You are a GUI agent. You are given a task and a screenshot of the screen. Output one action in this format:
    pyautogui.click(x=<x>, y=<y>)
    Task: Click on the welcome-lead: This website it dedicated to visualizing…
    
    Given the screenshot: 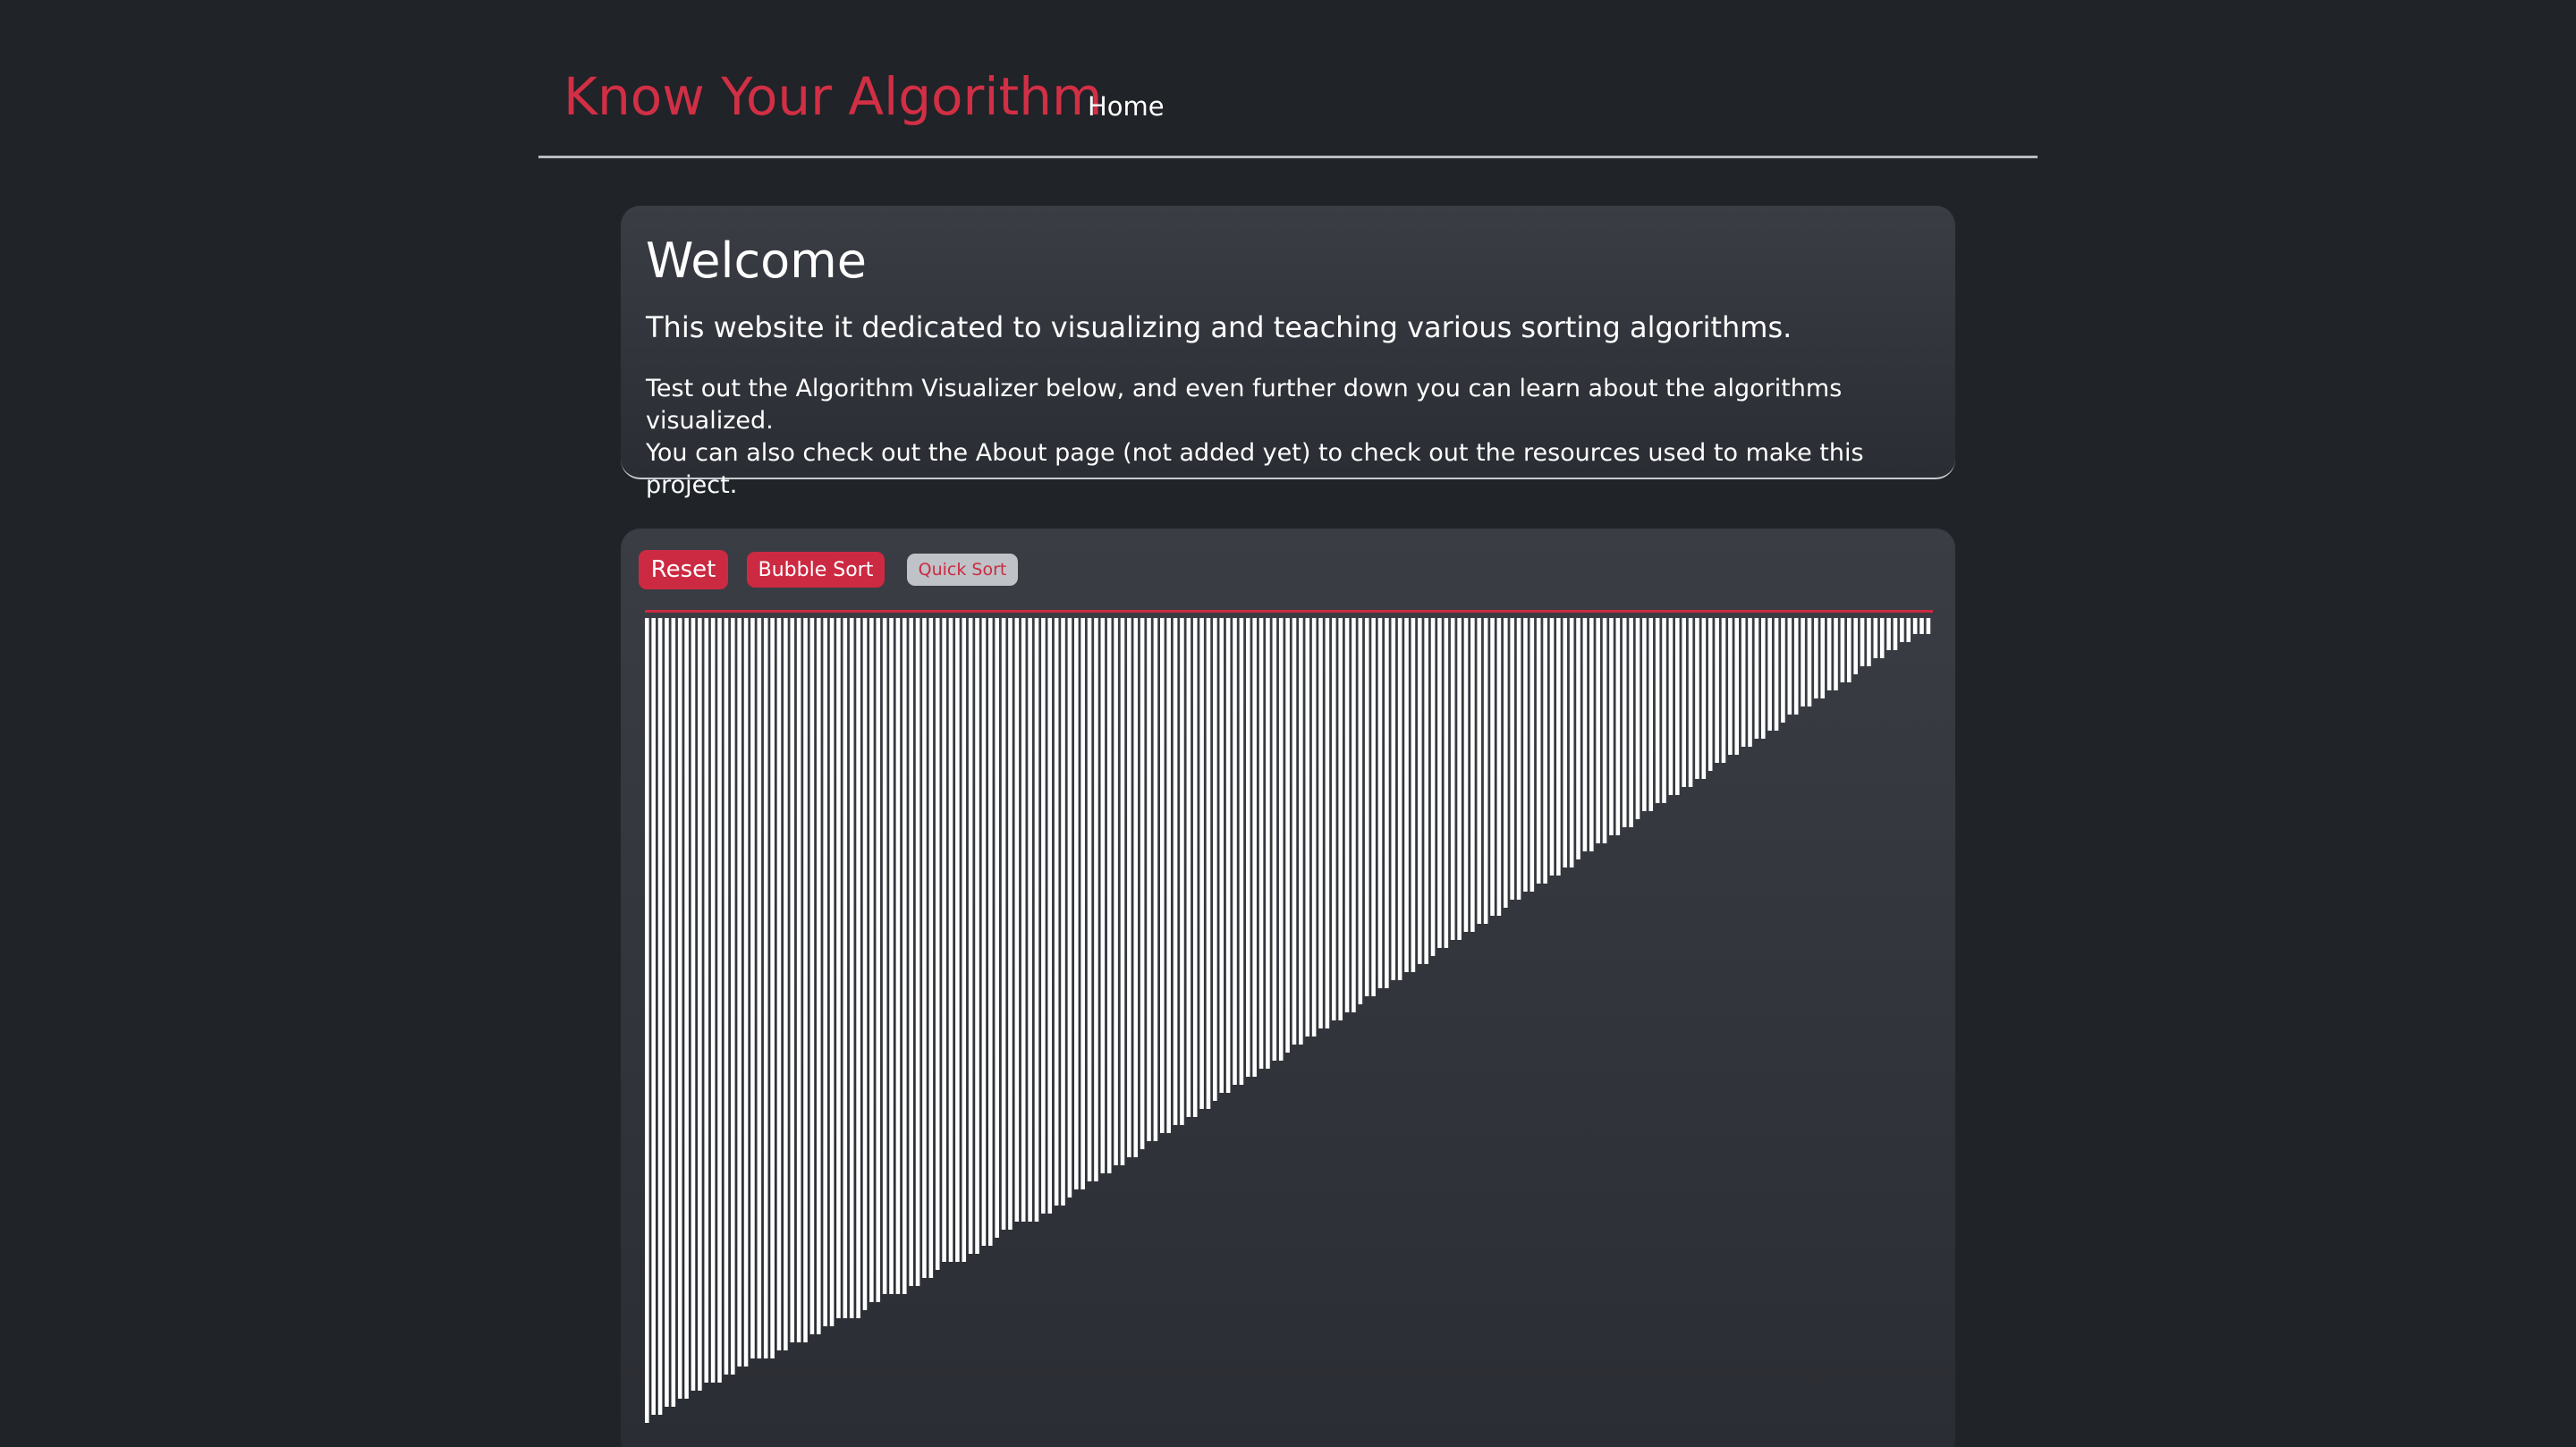 What is the action you would take?
    pyautogui.click(x=1219, y=326)
    